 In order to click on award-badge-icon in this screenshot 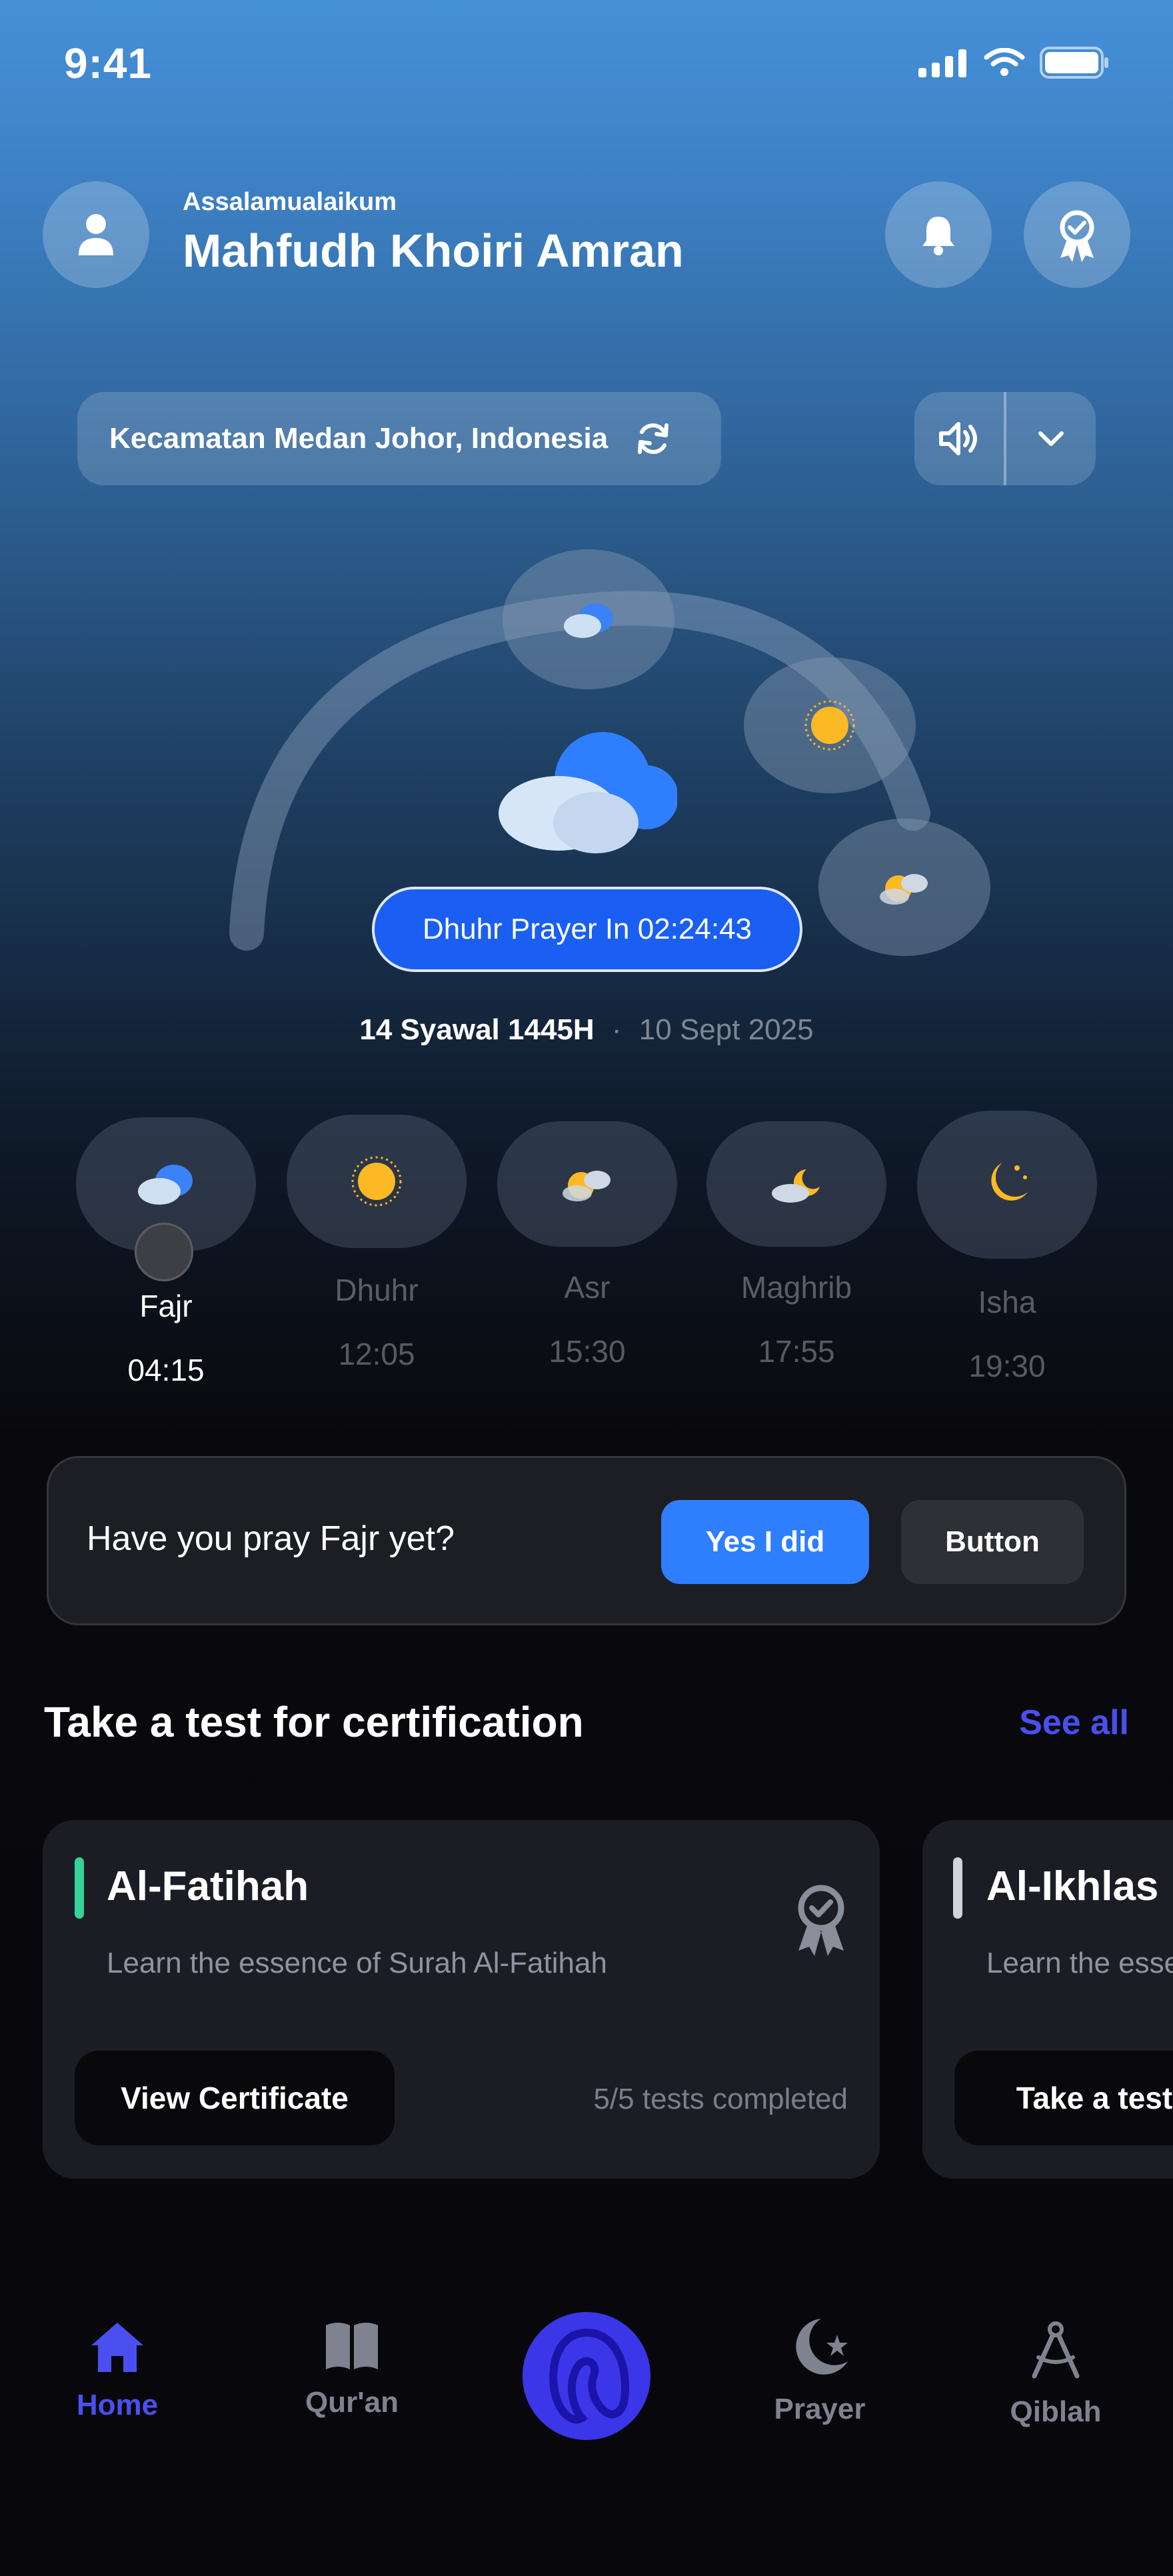, I will do `click(1077, 236)`.